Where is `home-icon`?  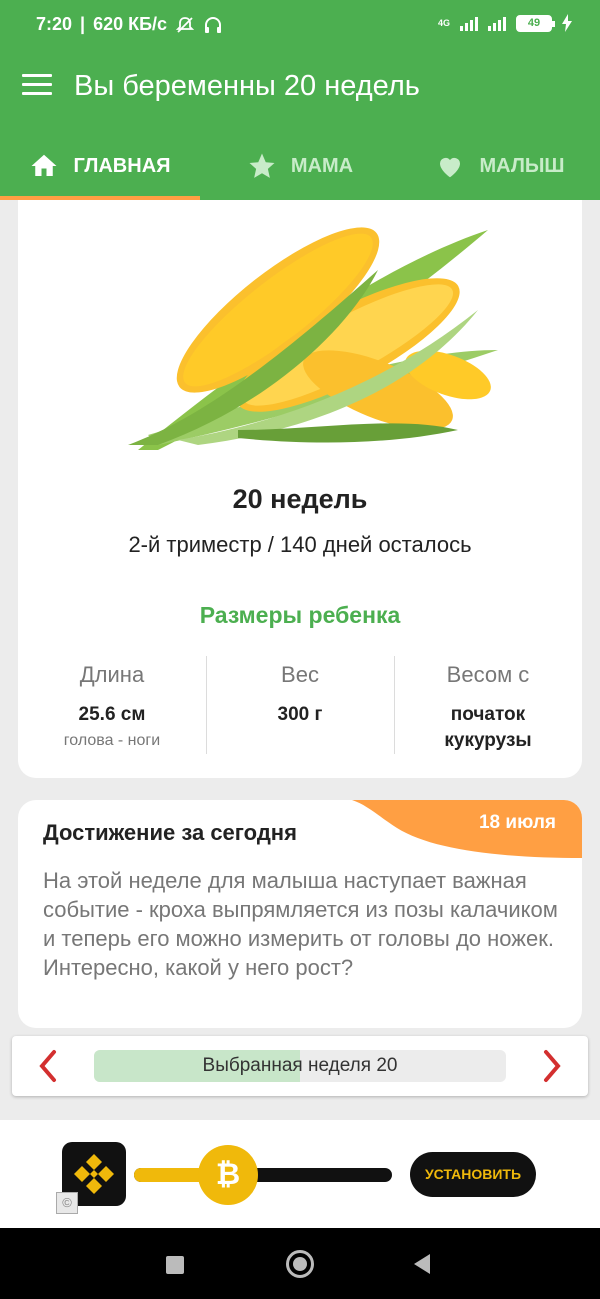 home-icon is located at coordinates (44, 165).